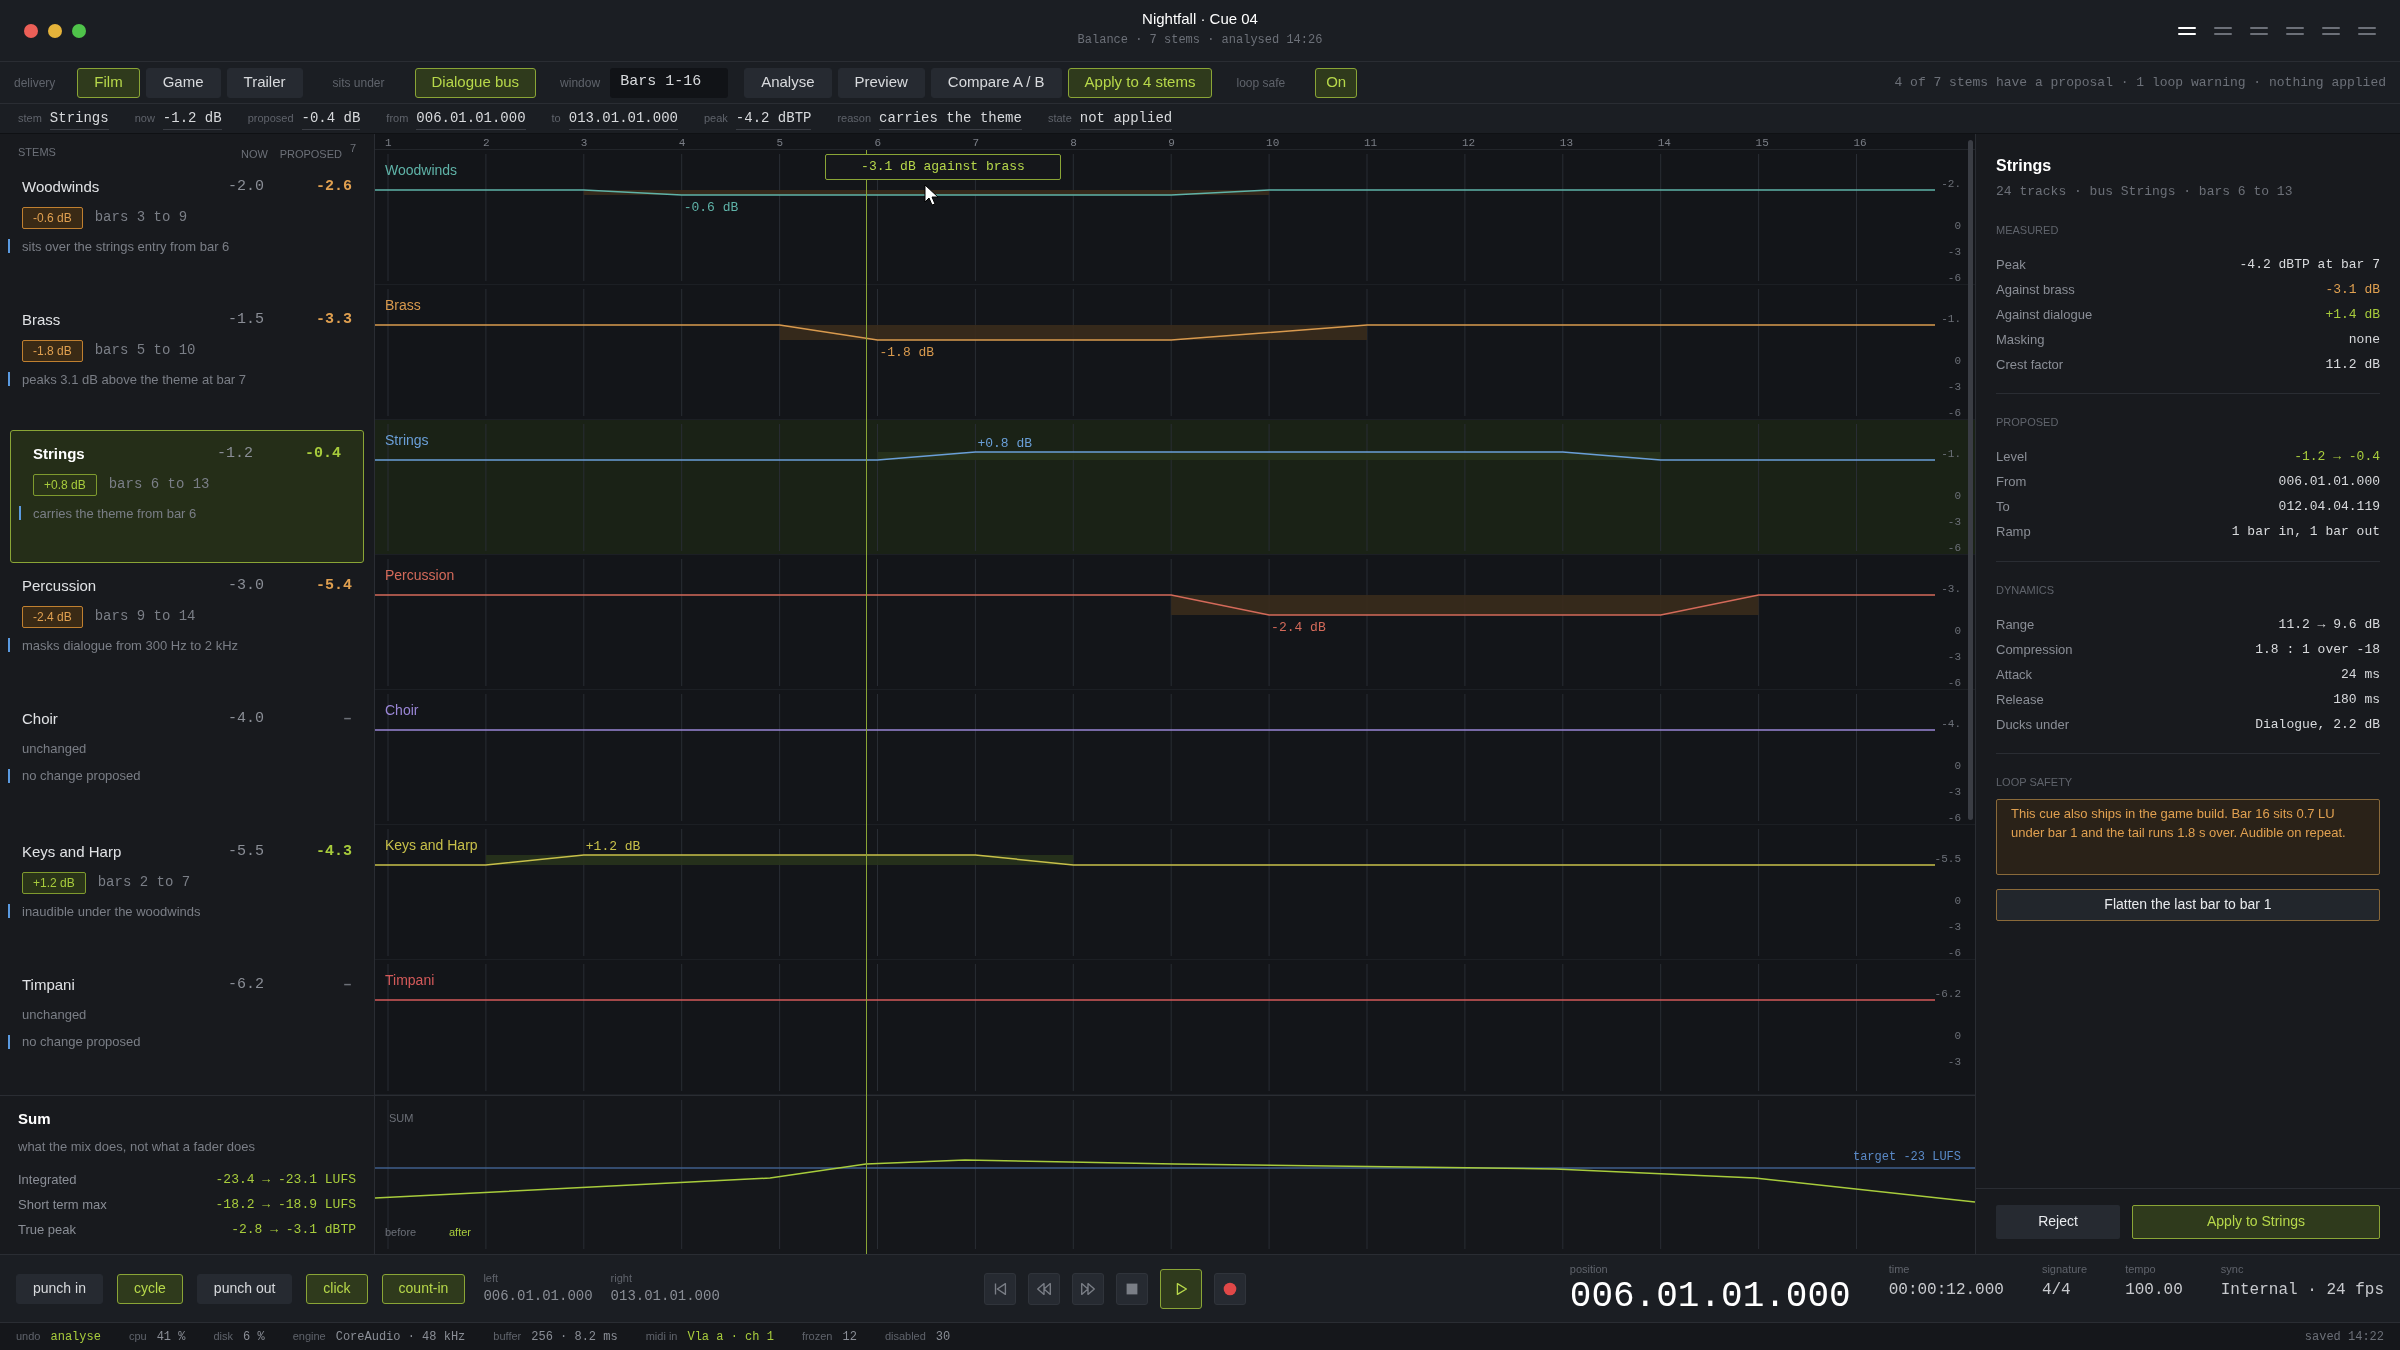 This screenshot has height=1350, width=2400. I want to click on lane-name: Timpani, so click(410, 980).